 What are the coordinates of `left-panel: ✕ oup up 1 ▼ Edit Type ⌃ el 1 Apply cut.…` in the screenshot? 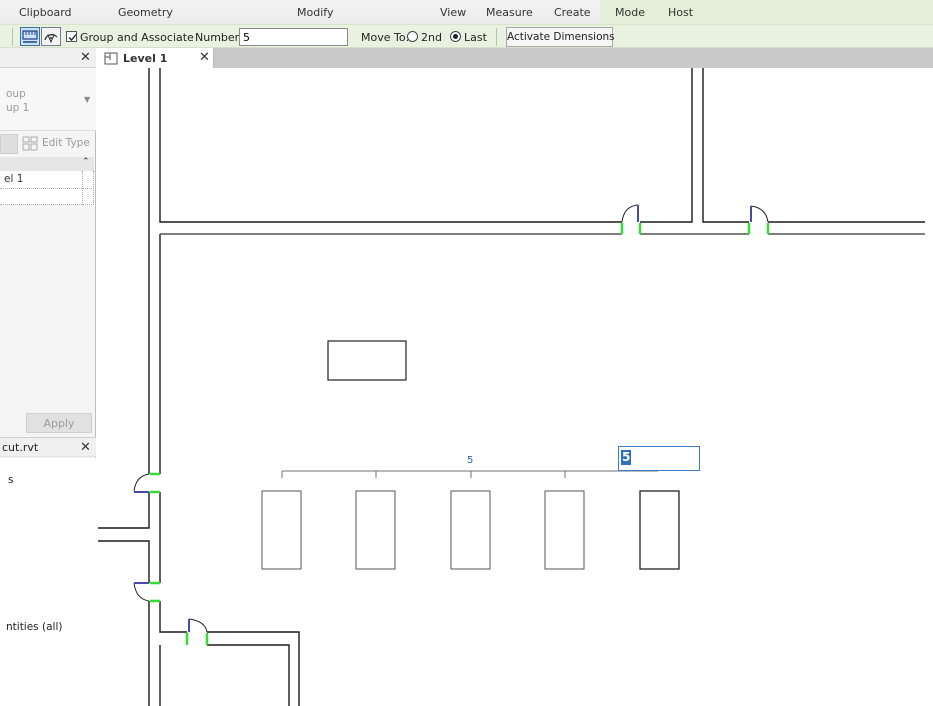 It's located at (48, 377).